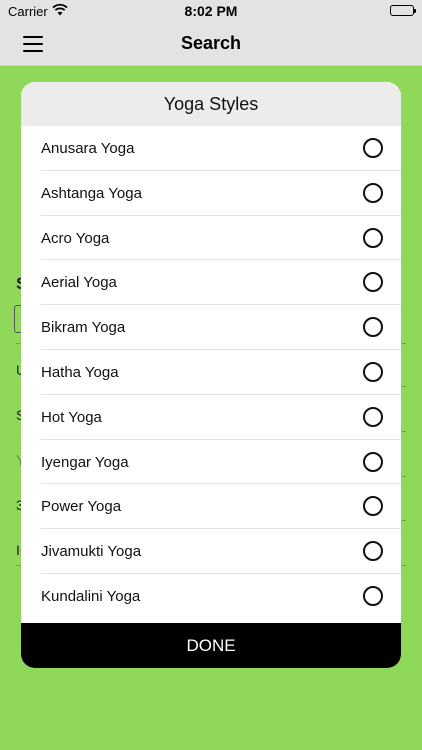 The width and height of the screenshot is (422, 750). I want to click on yoga-style-option: Ashtanga Yoga, so click(221, 193).